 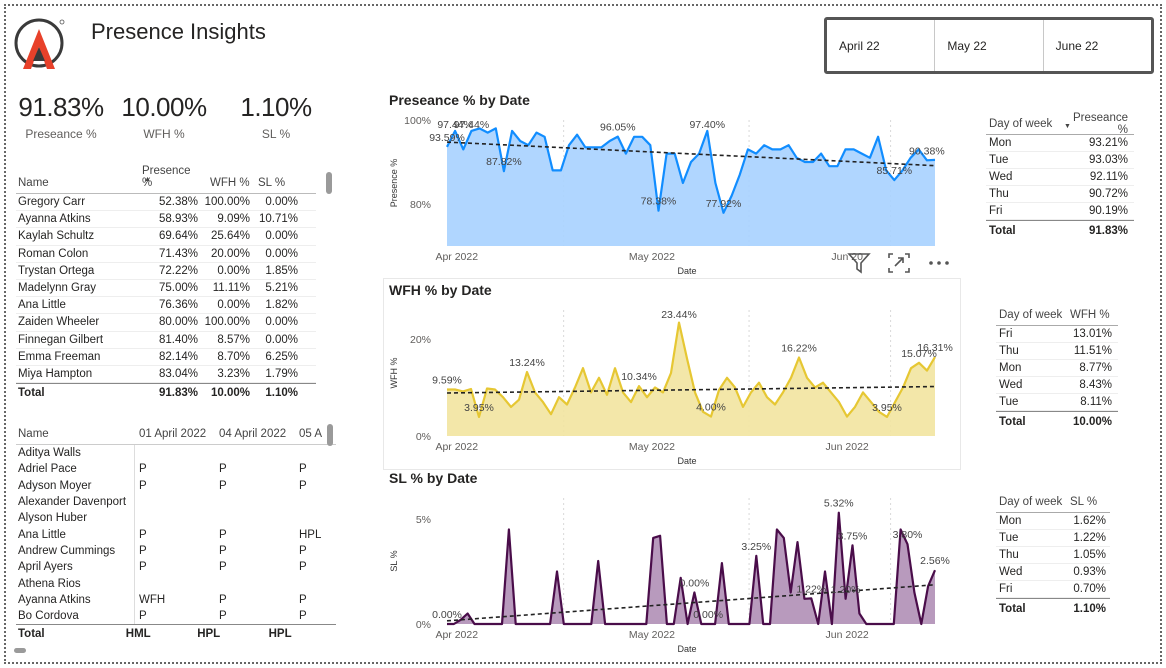 I want to click on month-slicer: April 22 May 22 June 22, so click(x=989, y=45).